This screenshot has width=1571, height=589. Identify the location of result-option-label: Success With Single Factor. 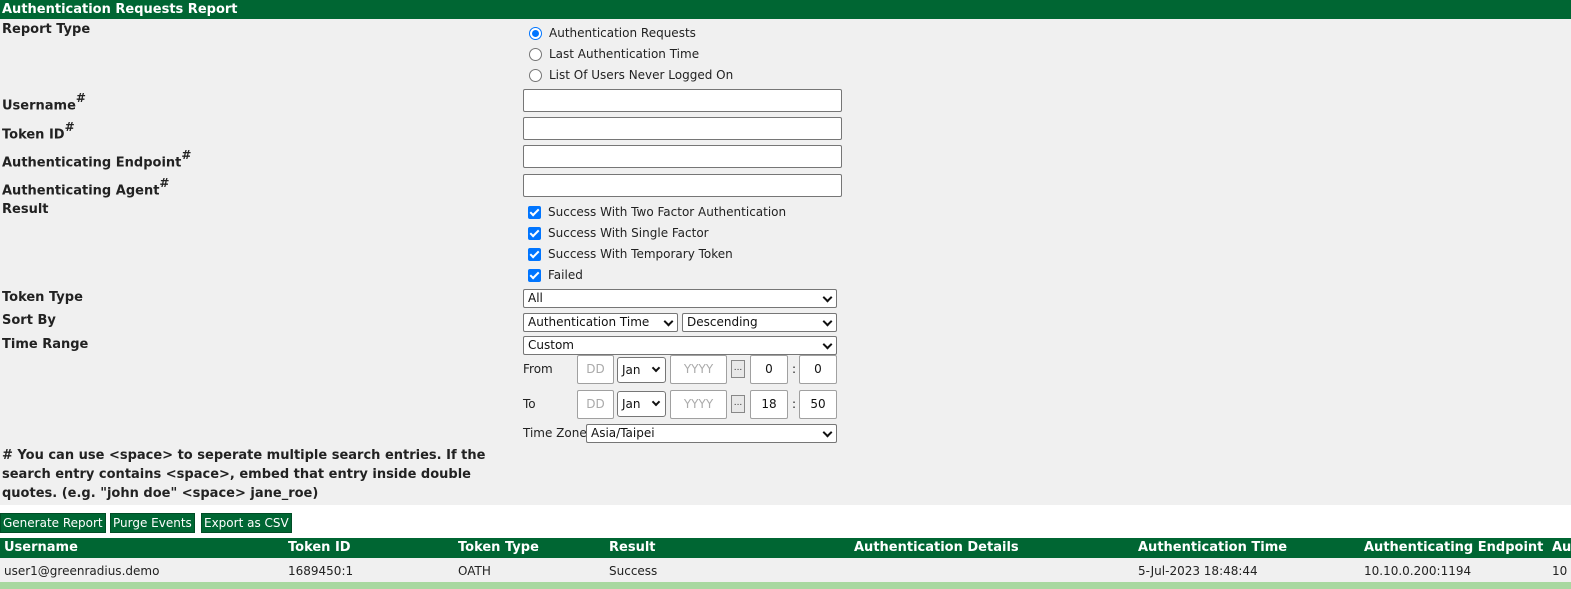
(628, 233).